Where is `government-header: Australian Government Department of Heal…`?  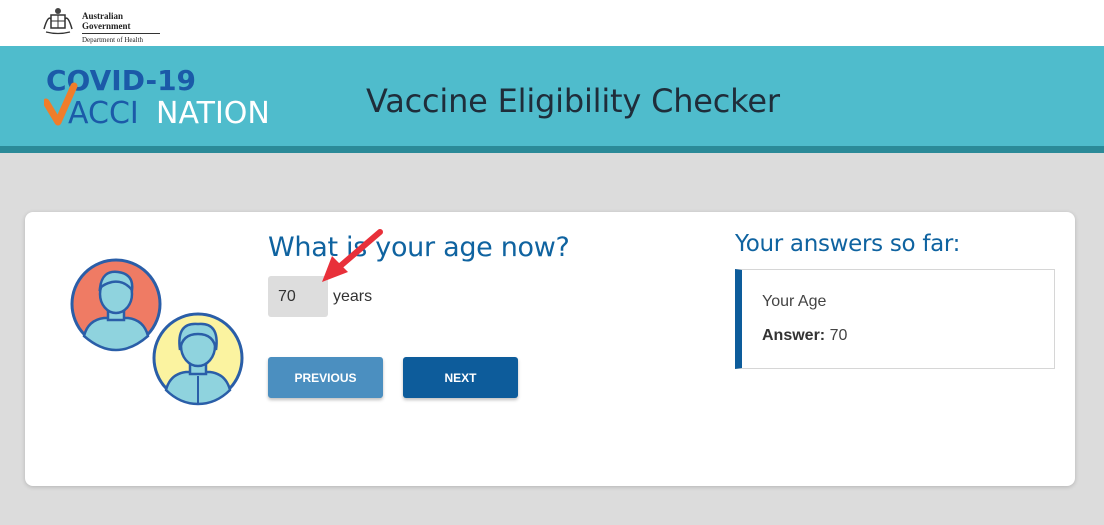 government-header: Australian Government Department of Heal… is located at coordinates (552, 23).